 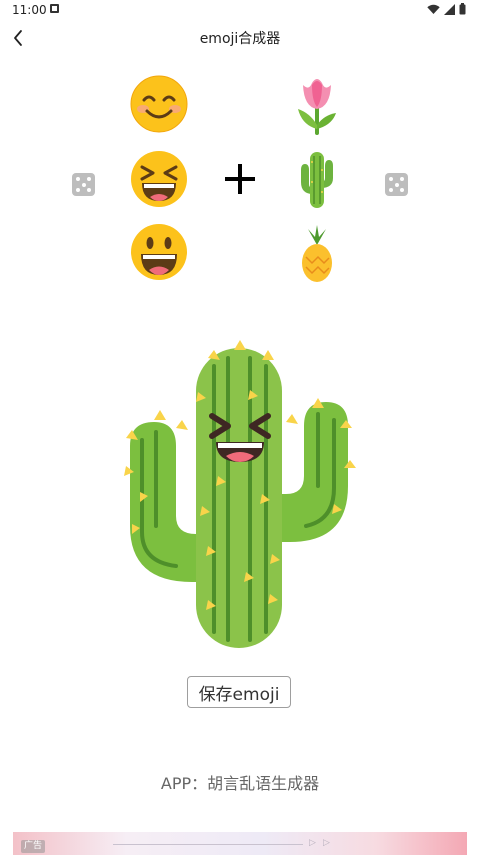 I want to click on randomize-right-button, so click(x=396, y=184).